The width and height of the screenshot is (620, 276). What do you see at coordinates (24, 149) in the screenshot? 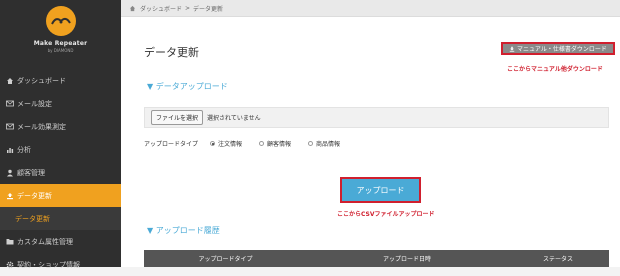
I see `sidebar-item-label: 分析` at bounding box center [24, 149].